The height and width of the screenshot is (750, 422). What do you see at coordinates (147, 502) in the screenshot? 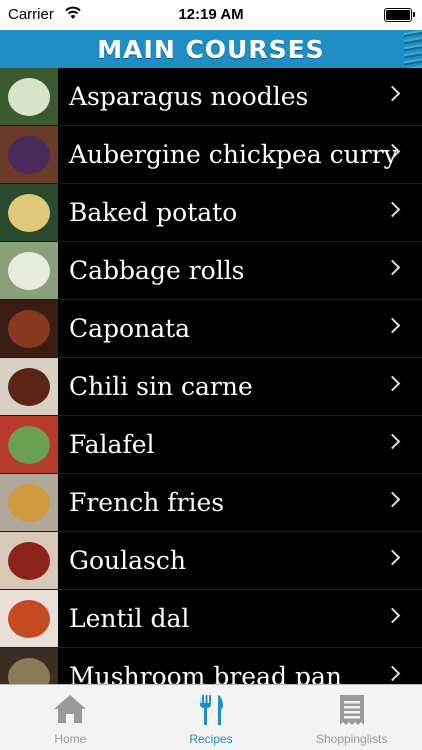
I see `recipe-name: French fries` at bounding box center [147, 502].